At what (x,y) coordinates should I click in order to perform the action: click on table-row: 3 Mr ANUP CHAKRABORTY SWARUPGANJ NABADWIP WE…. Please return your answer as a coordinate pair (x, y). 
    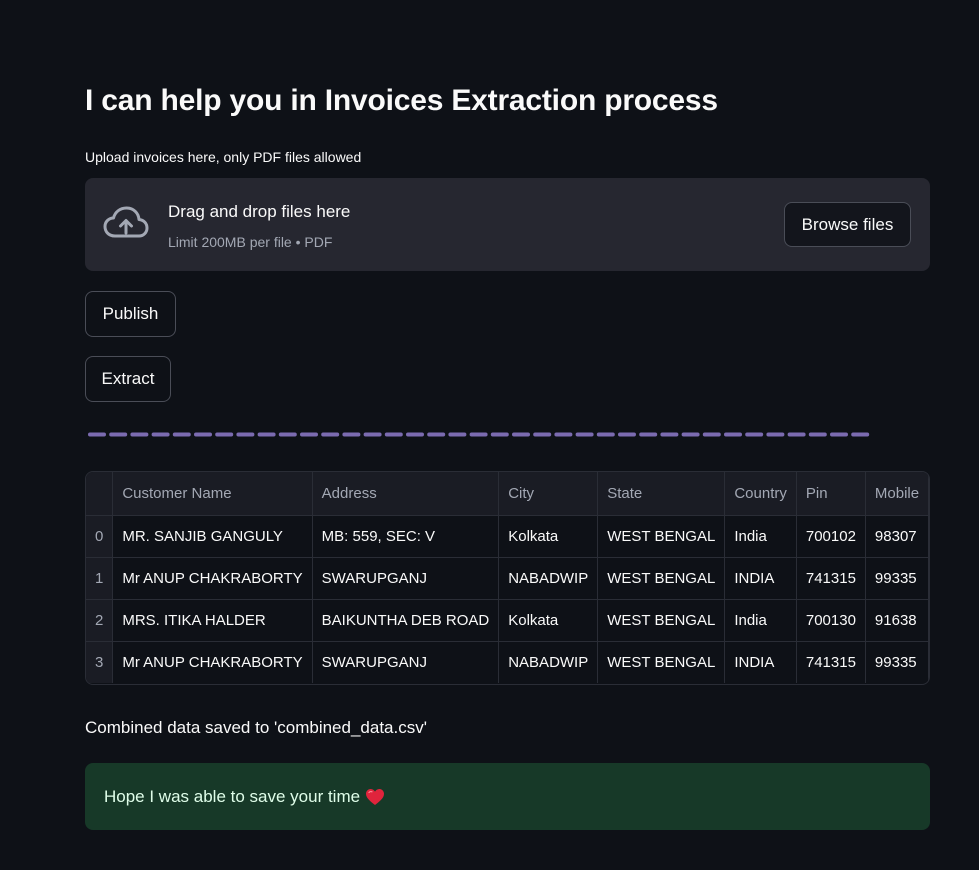
    Looking at the image, I should click on (507, 662).